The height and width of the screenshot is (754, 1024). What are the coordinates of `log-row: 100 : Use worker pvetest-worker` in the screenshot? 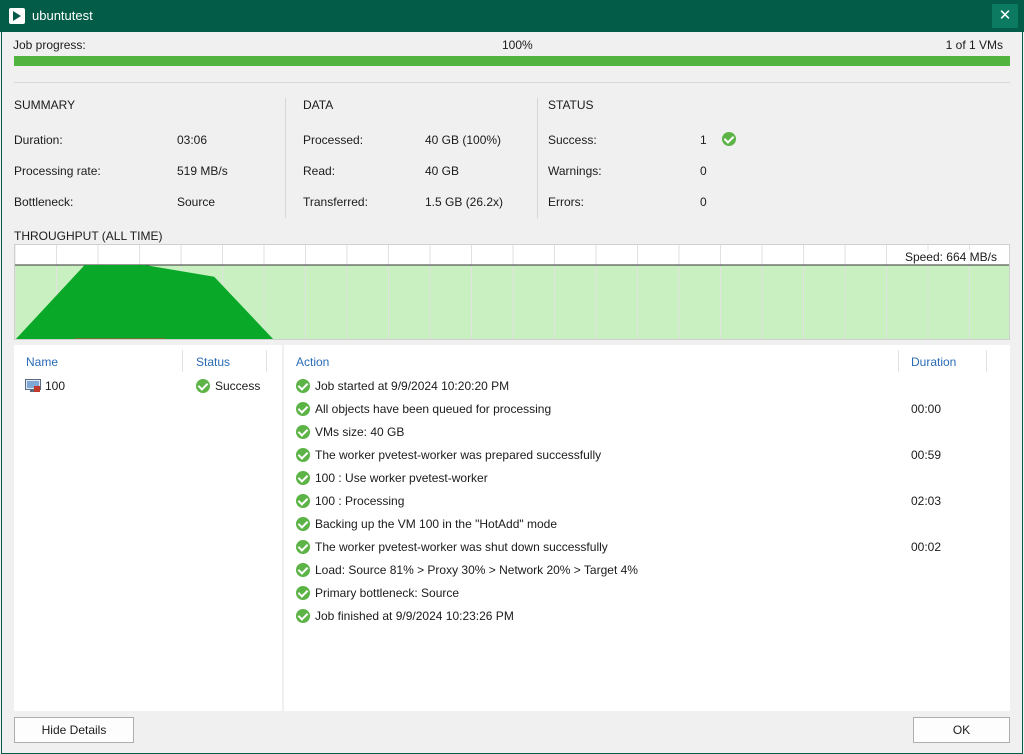 It's located at (647, 479).